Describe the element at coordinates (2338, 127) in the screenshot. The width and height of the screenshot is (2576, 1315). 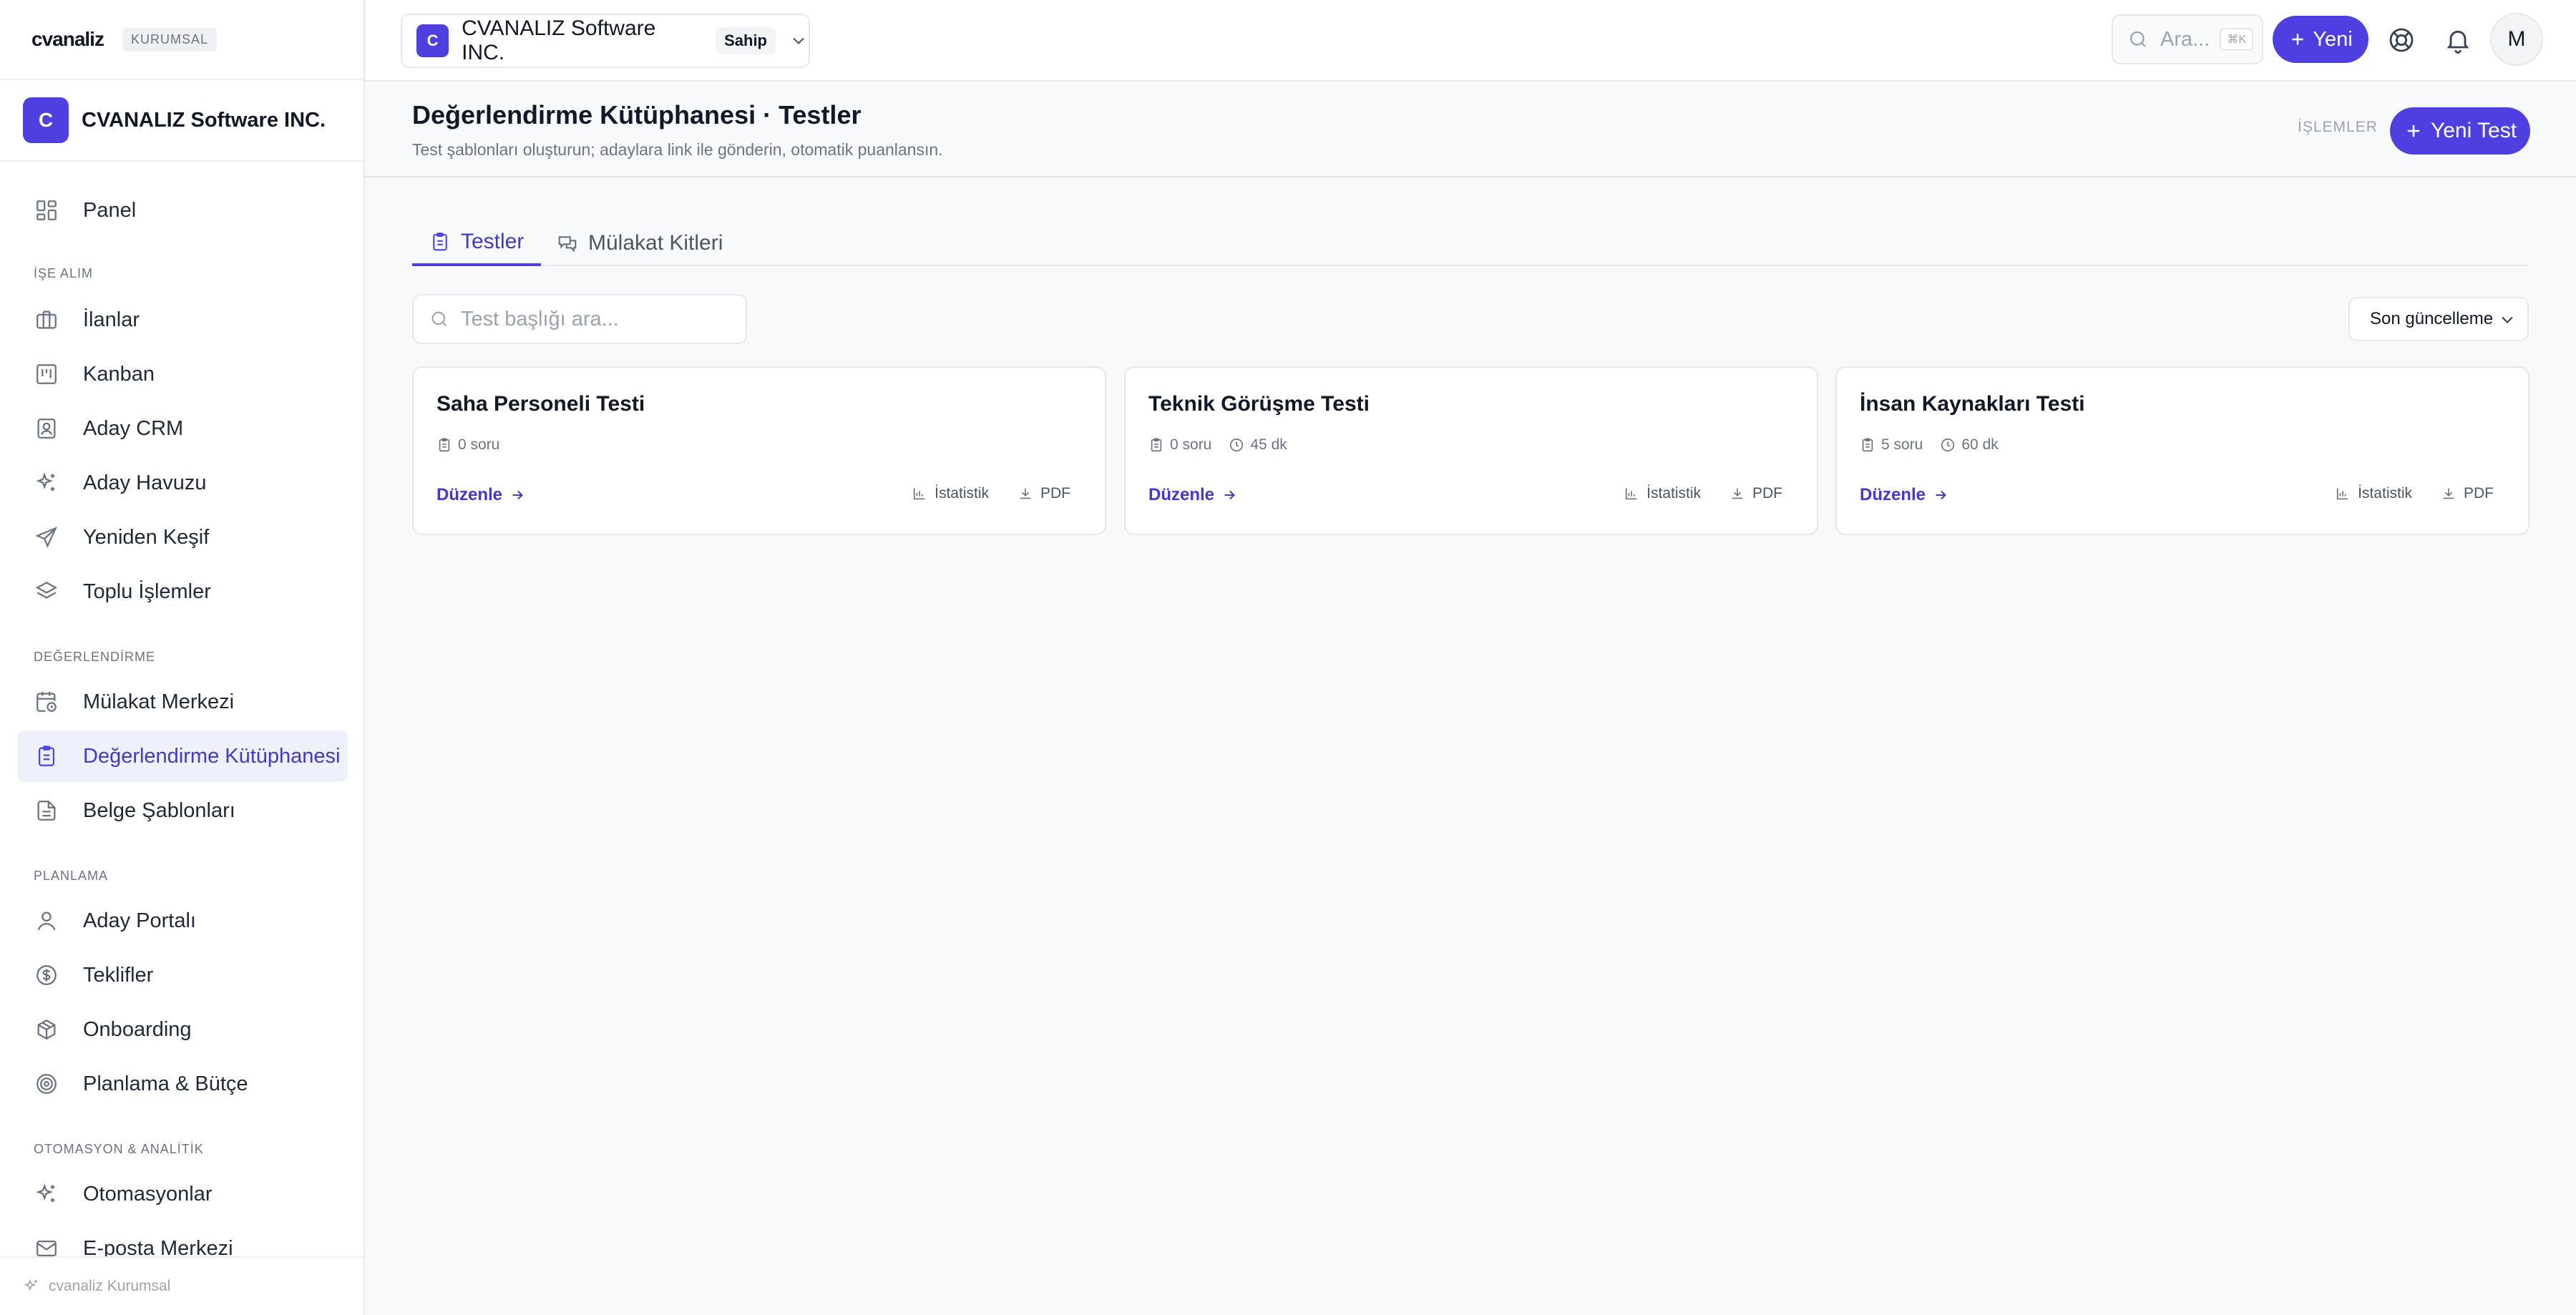
I see `actions-label: İŞLEMLER` at that location.